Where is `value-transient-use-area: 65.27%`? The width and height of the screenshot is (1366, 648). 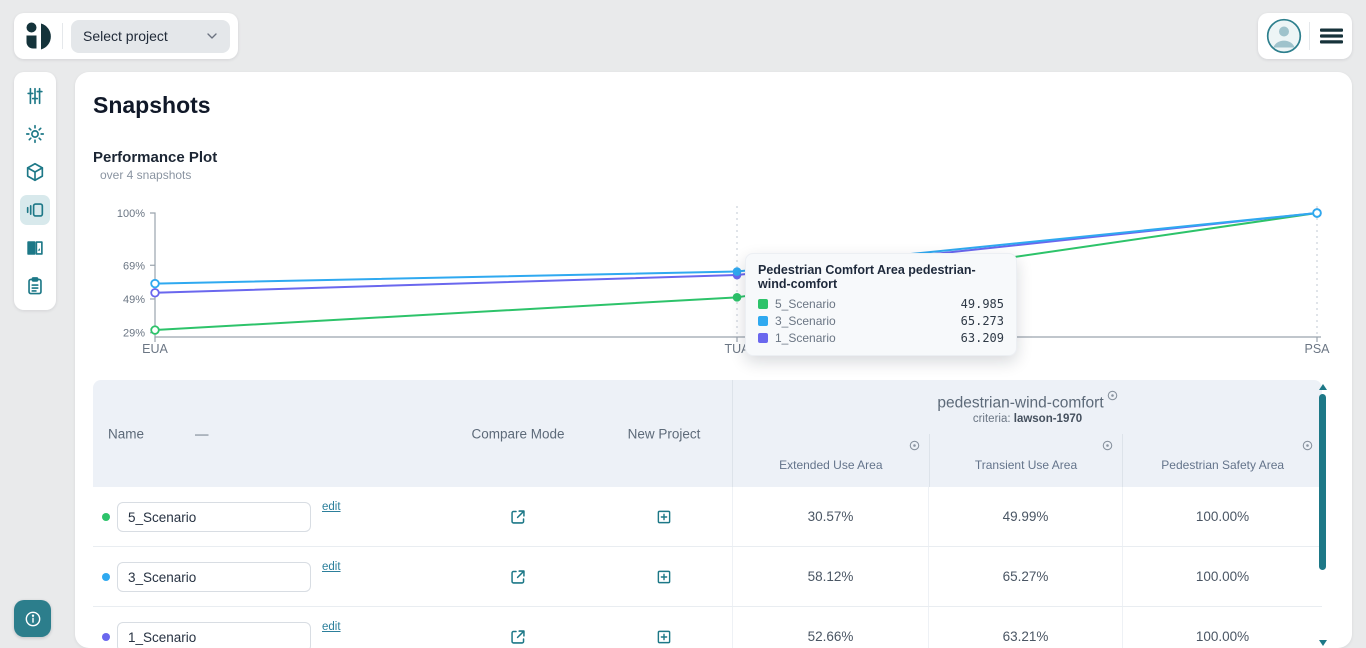 value-transient-use-area: 65.27% is located at coordinates (1025, 576).